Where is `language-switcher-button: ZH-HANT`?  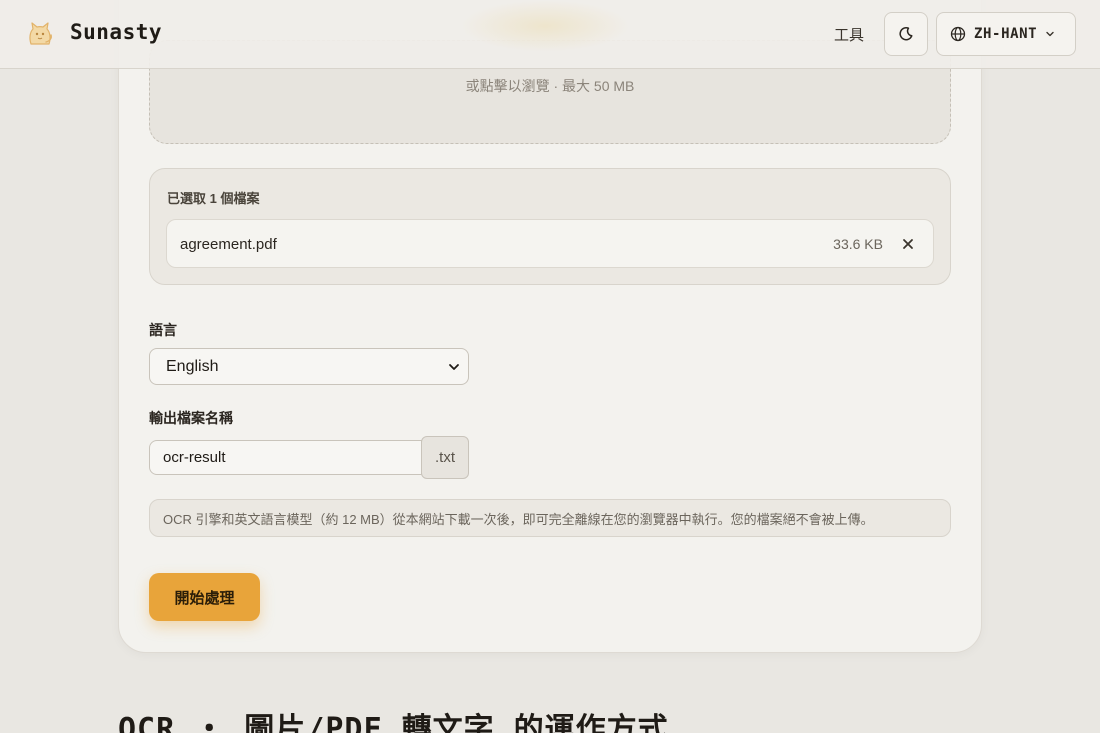
language-switcher-button: ZH-HANT is located at coordinates (1006, 34).